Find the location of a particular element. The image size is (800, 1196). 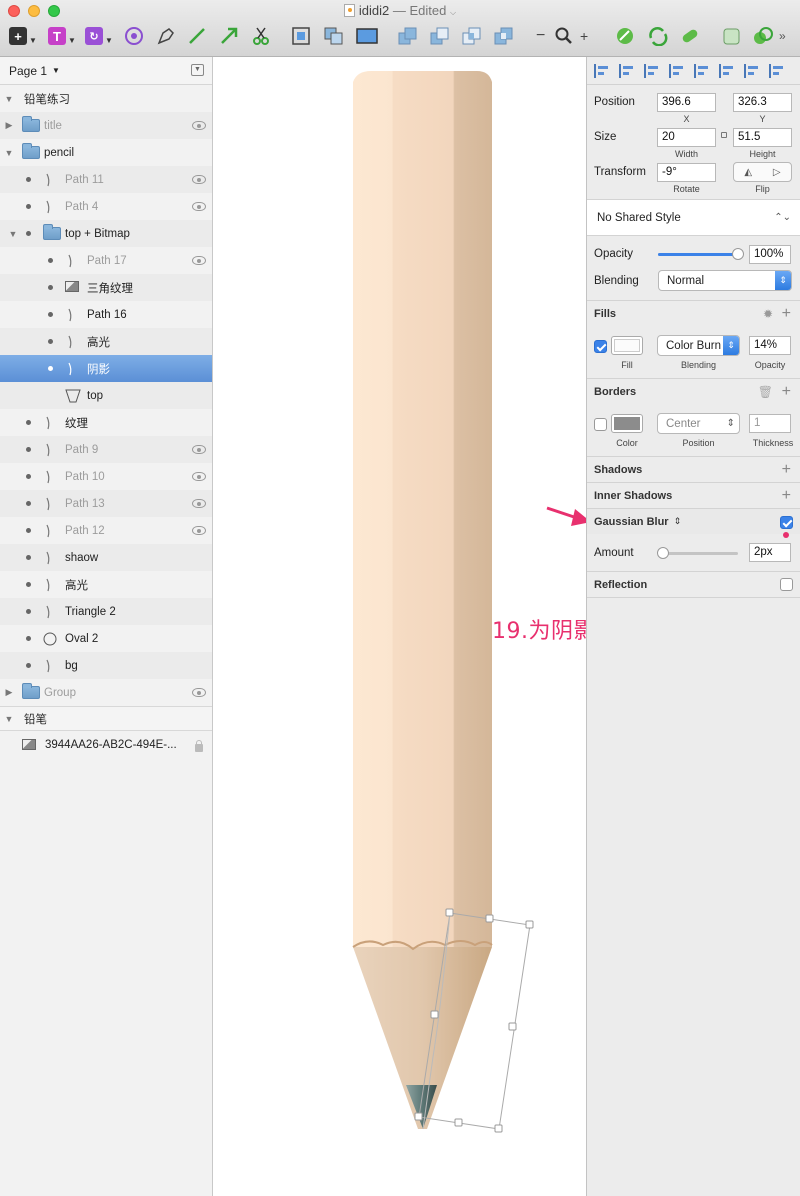

layer-row: bg is located at coordinates (106, 665).